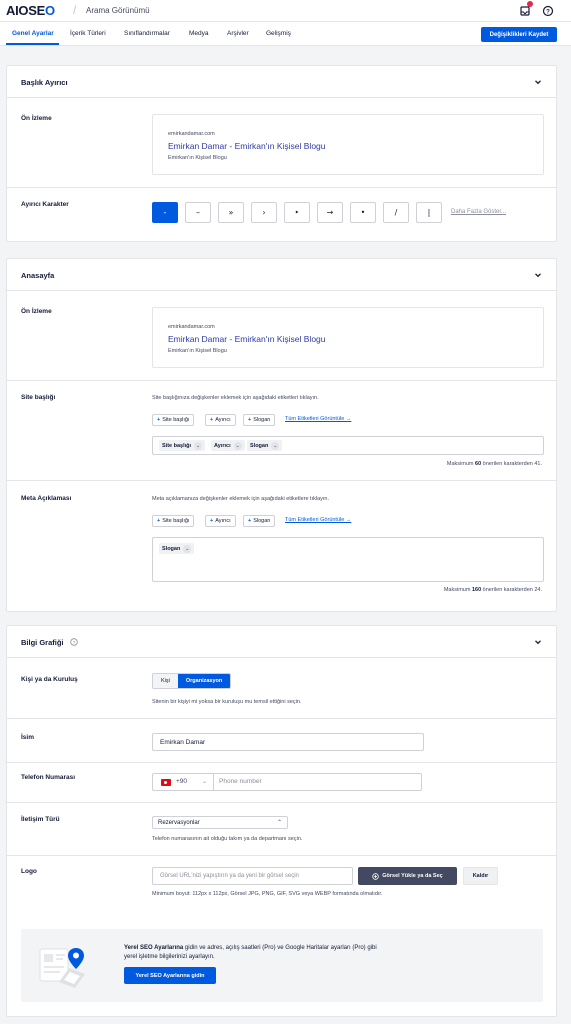 This screenshot has width=571, height=1024. What do you see at coordinates (288, 742) in the screenshot?
I see `organization-name-input: Emirkan Damar` at bounding box center [288, 742].